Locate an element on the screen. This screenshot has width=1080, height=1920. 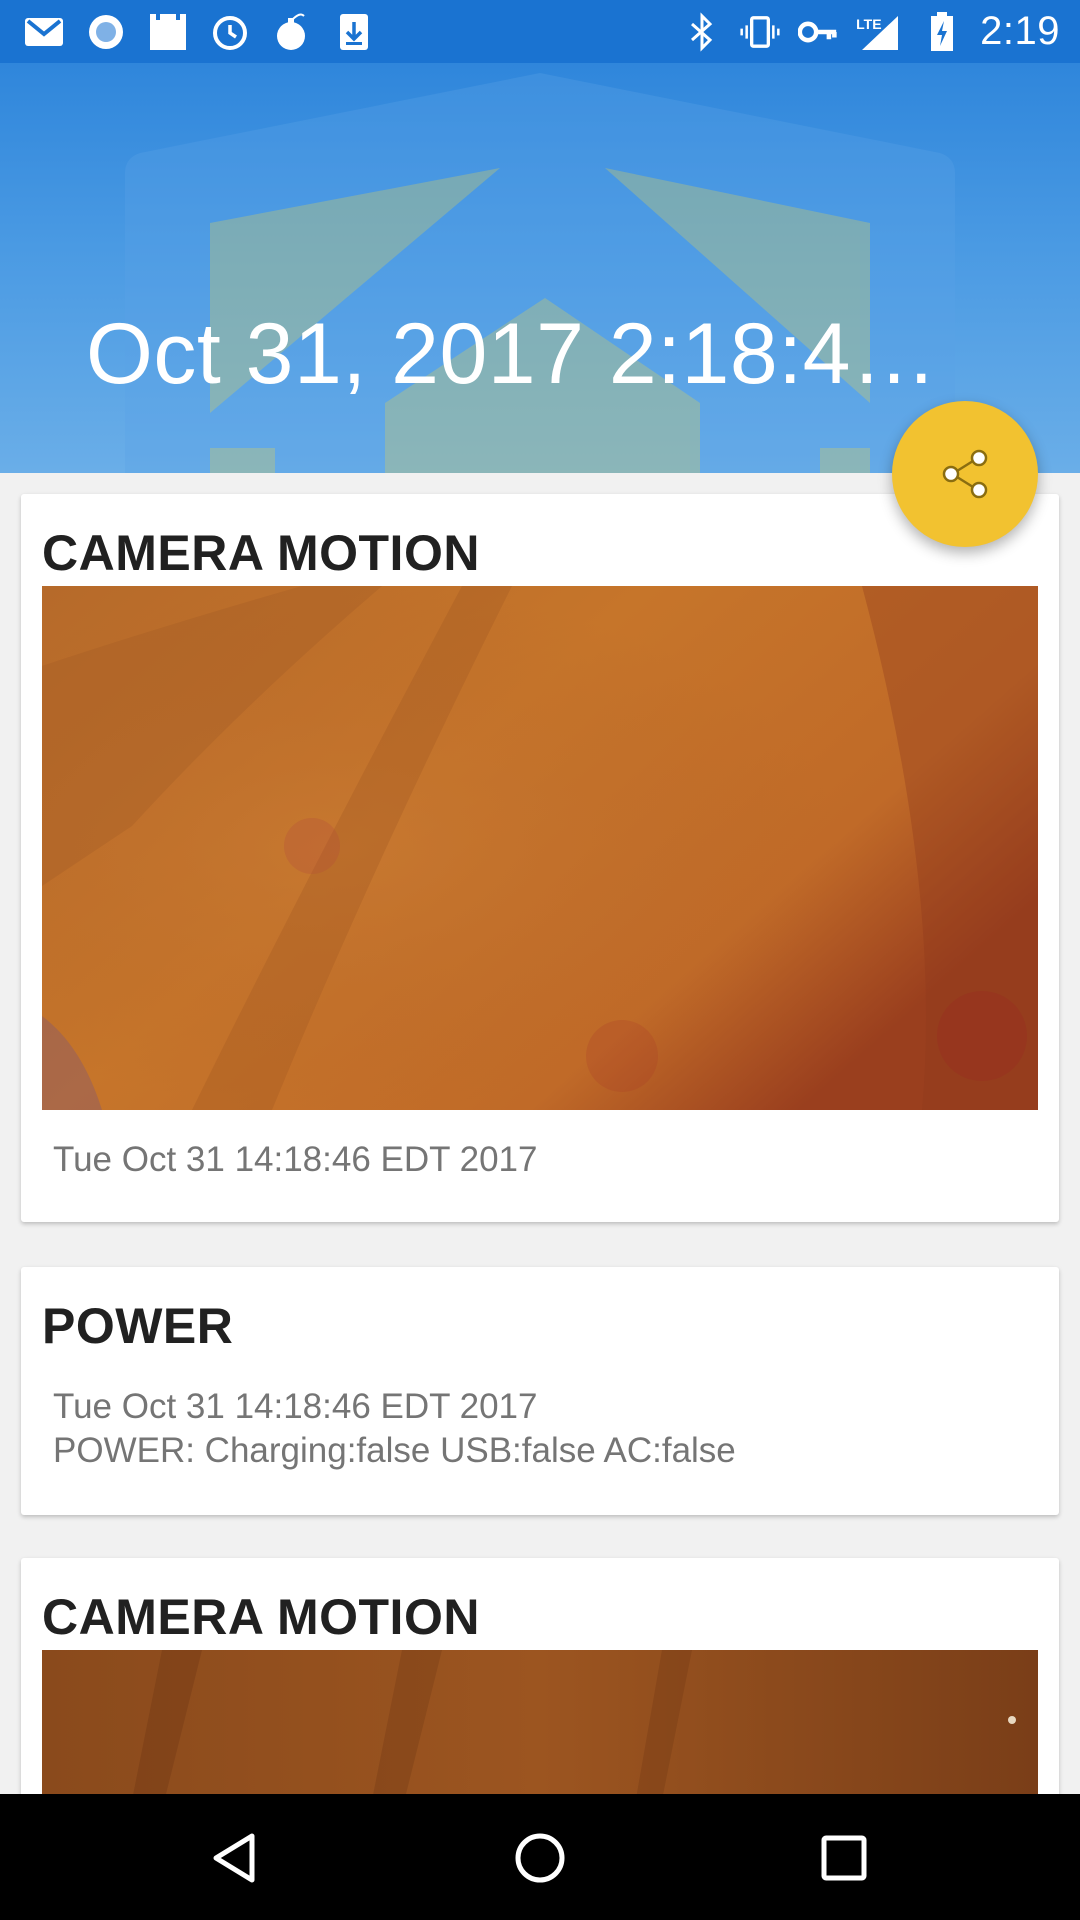
alarm-icon is located at coordinates (230, 32).